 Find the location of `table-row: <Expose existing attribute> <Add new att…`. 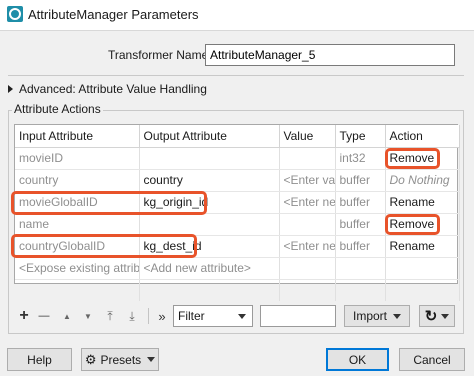

table-row: <Expose existing attribute> <Add new att… is located at coordinates (237, 268).